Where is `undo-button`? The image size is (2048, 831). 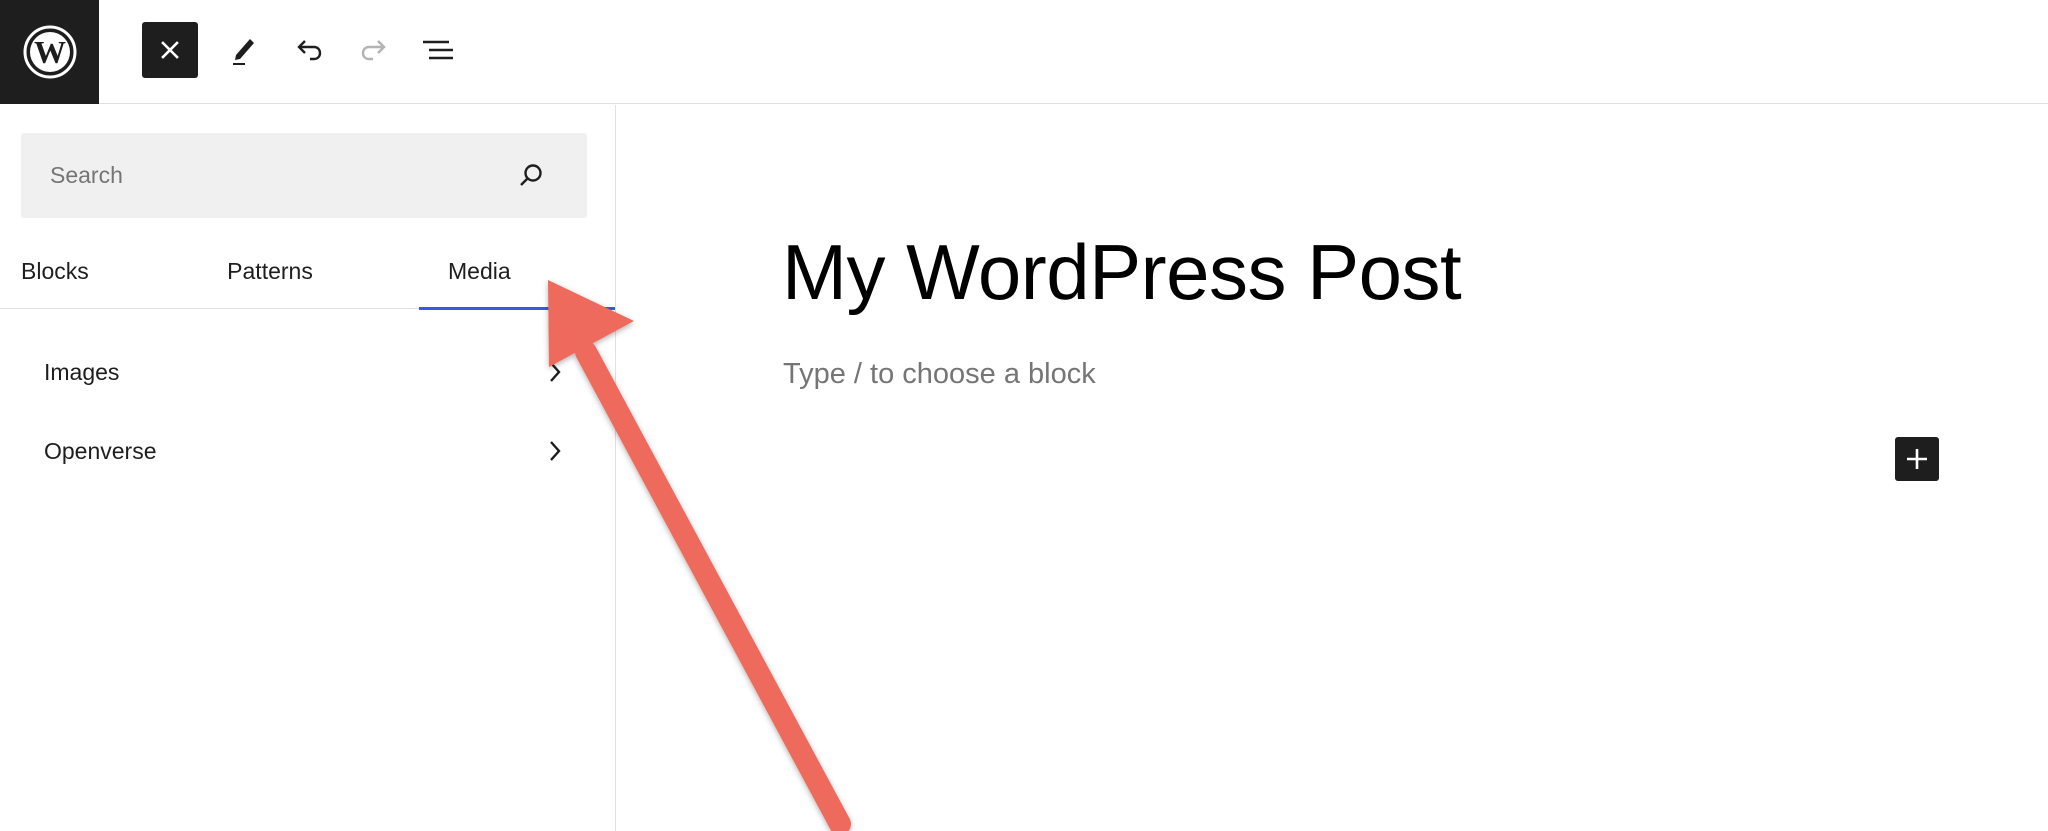 undo-button is located at coordinates (309, 50).